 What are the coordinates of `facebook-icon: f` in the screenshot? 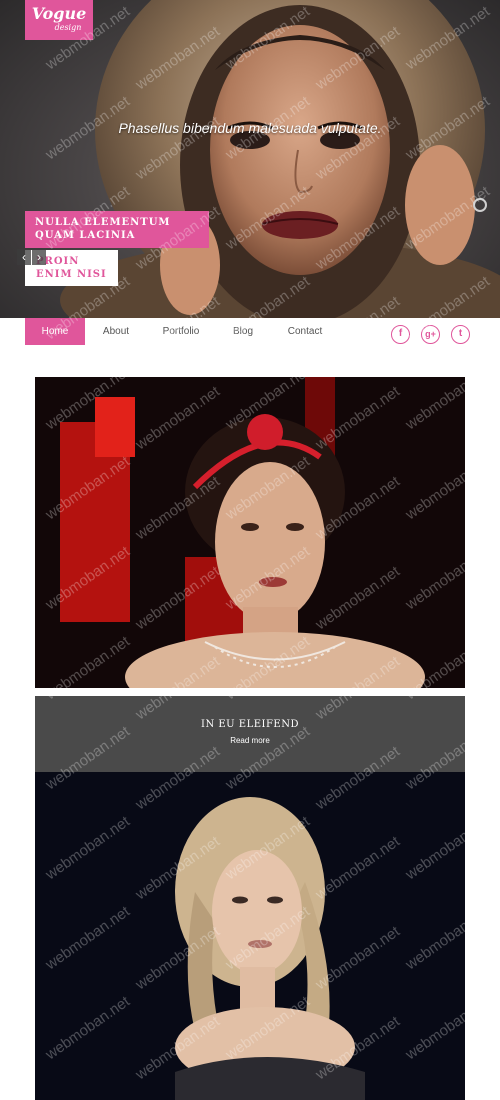 It's located at (400, 334).